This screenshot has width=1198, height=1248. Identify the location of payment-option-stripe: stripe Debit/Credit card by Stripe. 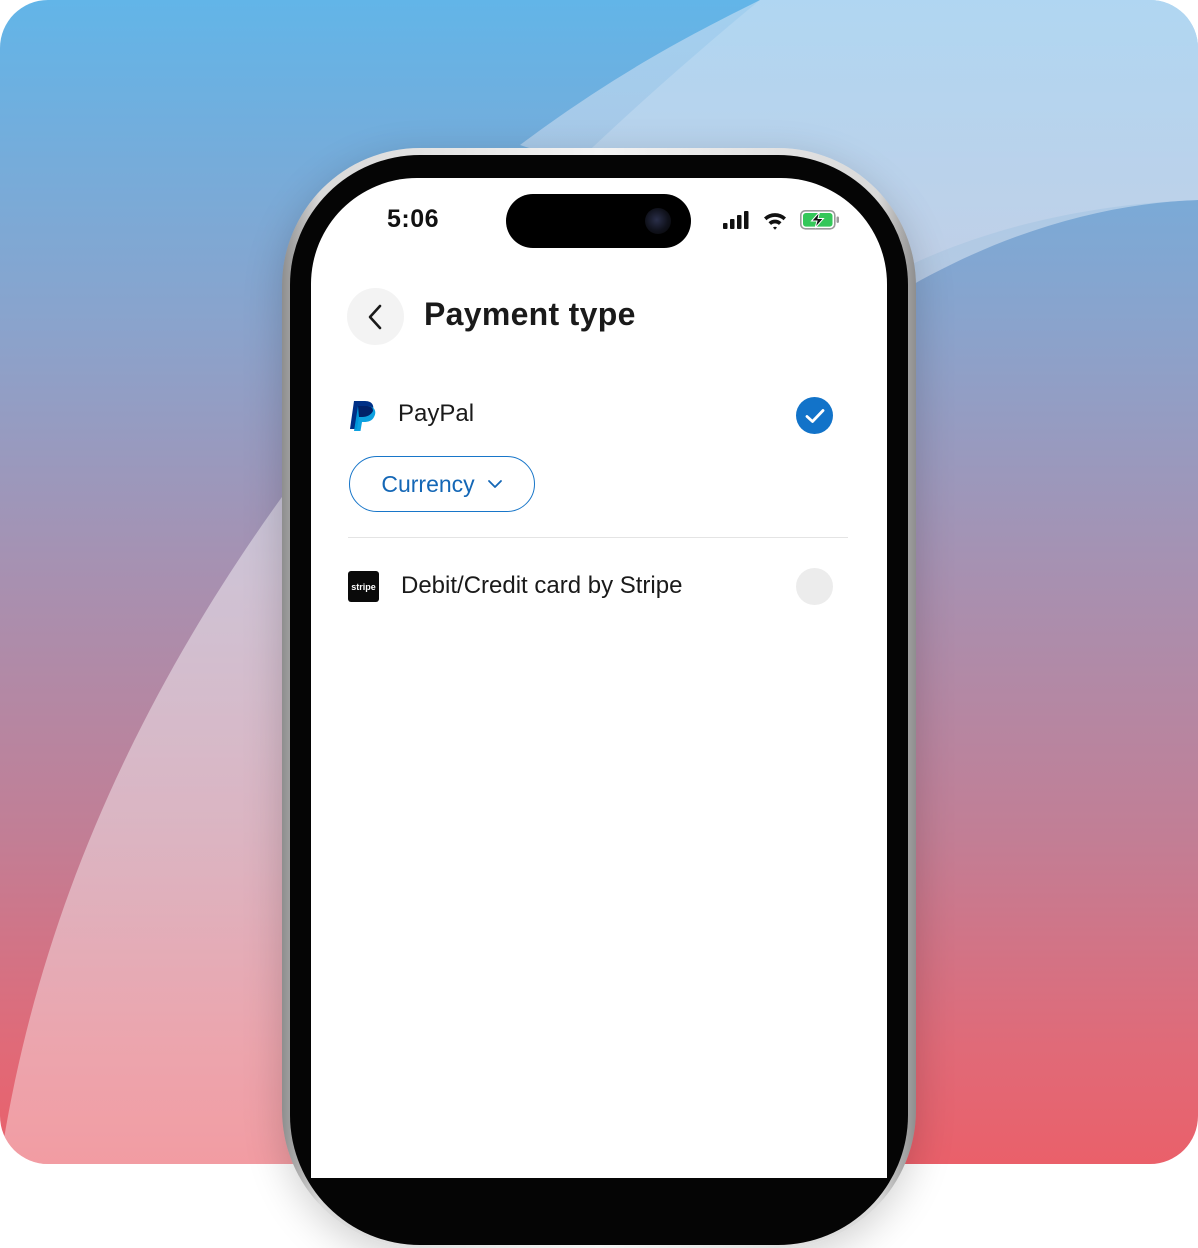
(590, 586).